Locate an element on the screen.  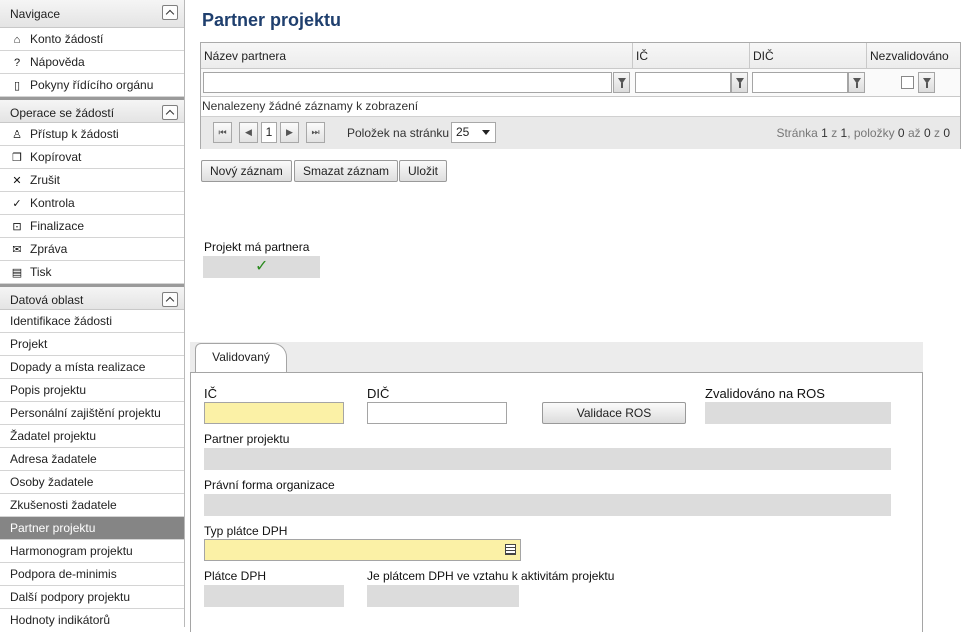
nav-item-label: Nápověda is located at coordinates (57, 62).